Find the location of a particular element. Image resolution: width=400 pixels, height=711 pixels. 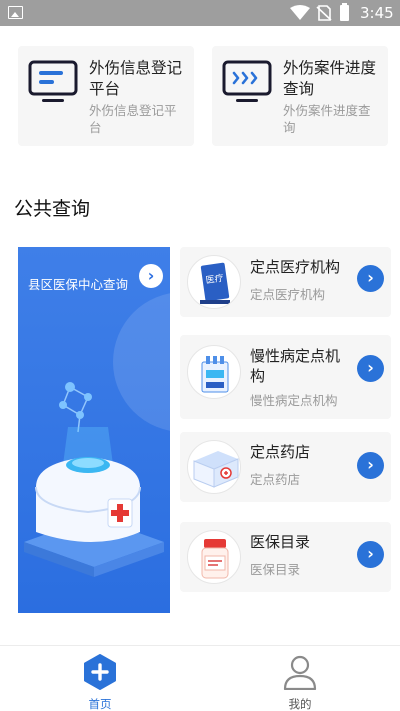

banner-label: 县区医保中心查询 is located at coordinates (78, 284).